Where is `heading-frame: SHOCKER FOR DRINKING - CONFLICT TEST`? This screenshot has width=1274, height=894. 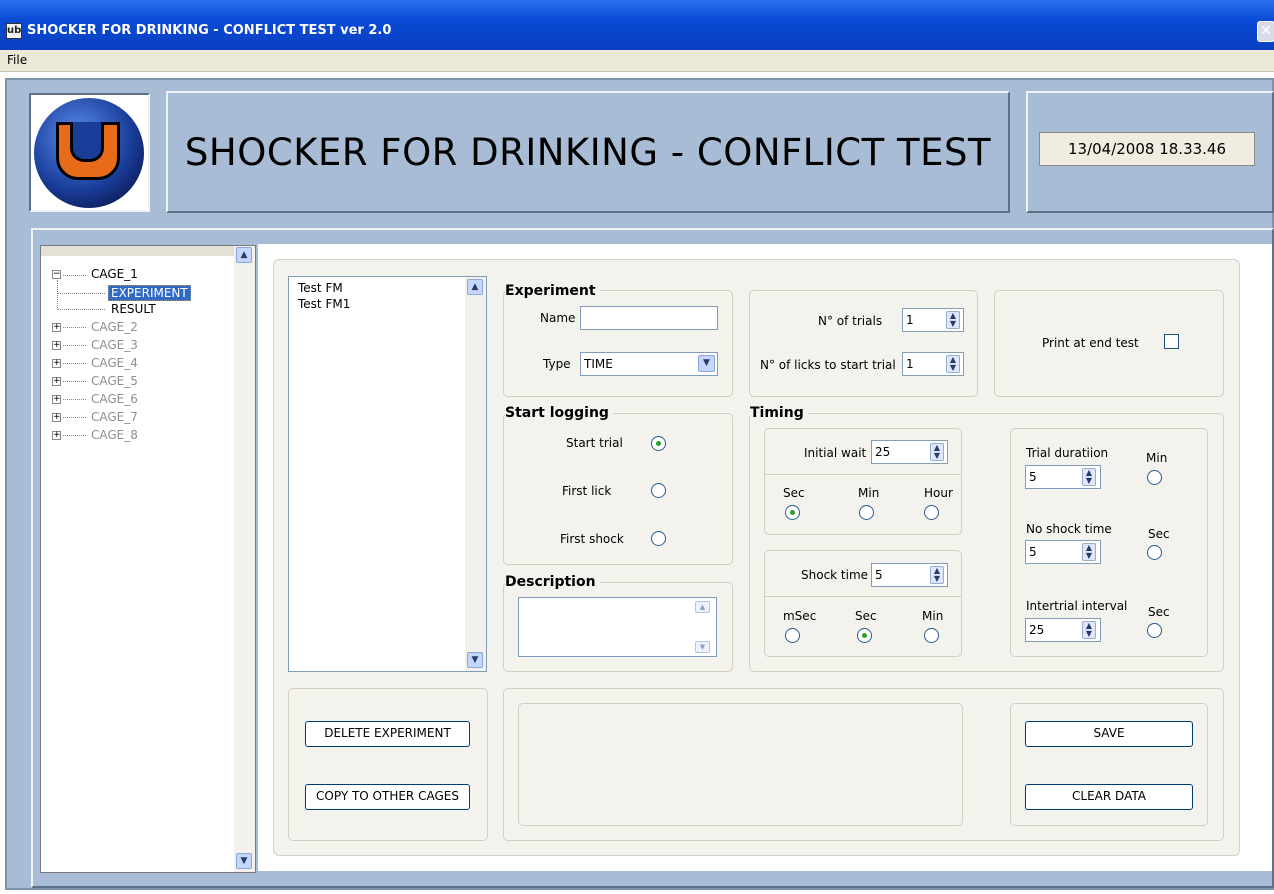
heading-frame: SHOCKER FOR DRINKING - CONFLICT TEST is located at coordinates (588, 152).